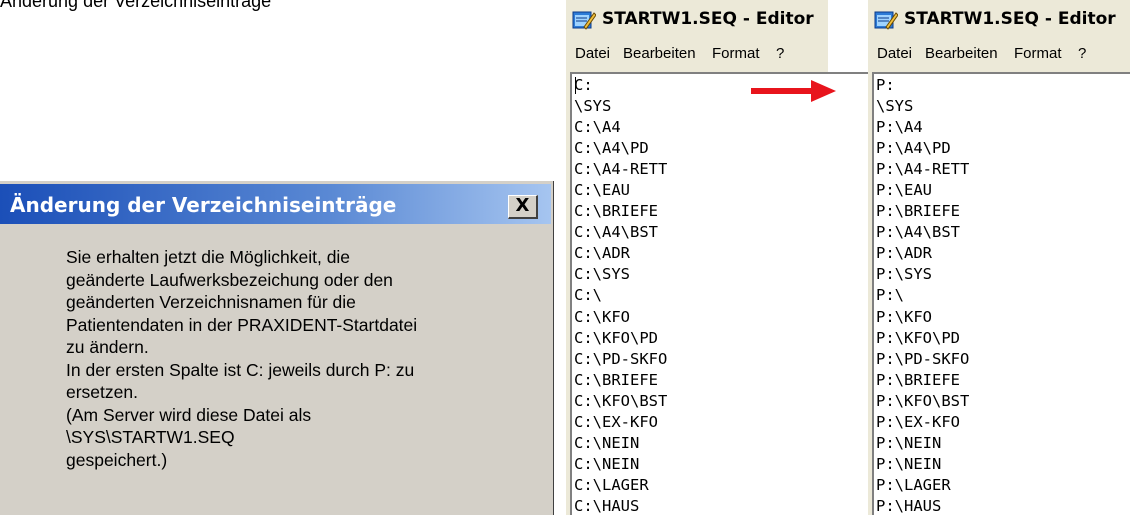 This screenshot has height=517, width=1130. What do you see at coordinates (904, 190) in the screenshot?
I see `text-line: P:\EAU` at bounding box center [904, 190].